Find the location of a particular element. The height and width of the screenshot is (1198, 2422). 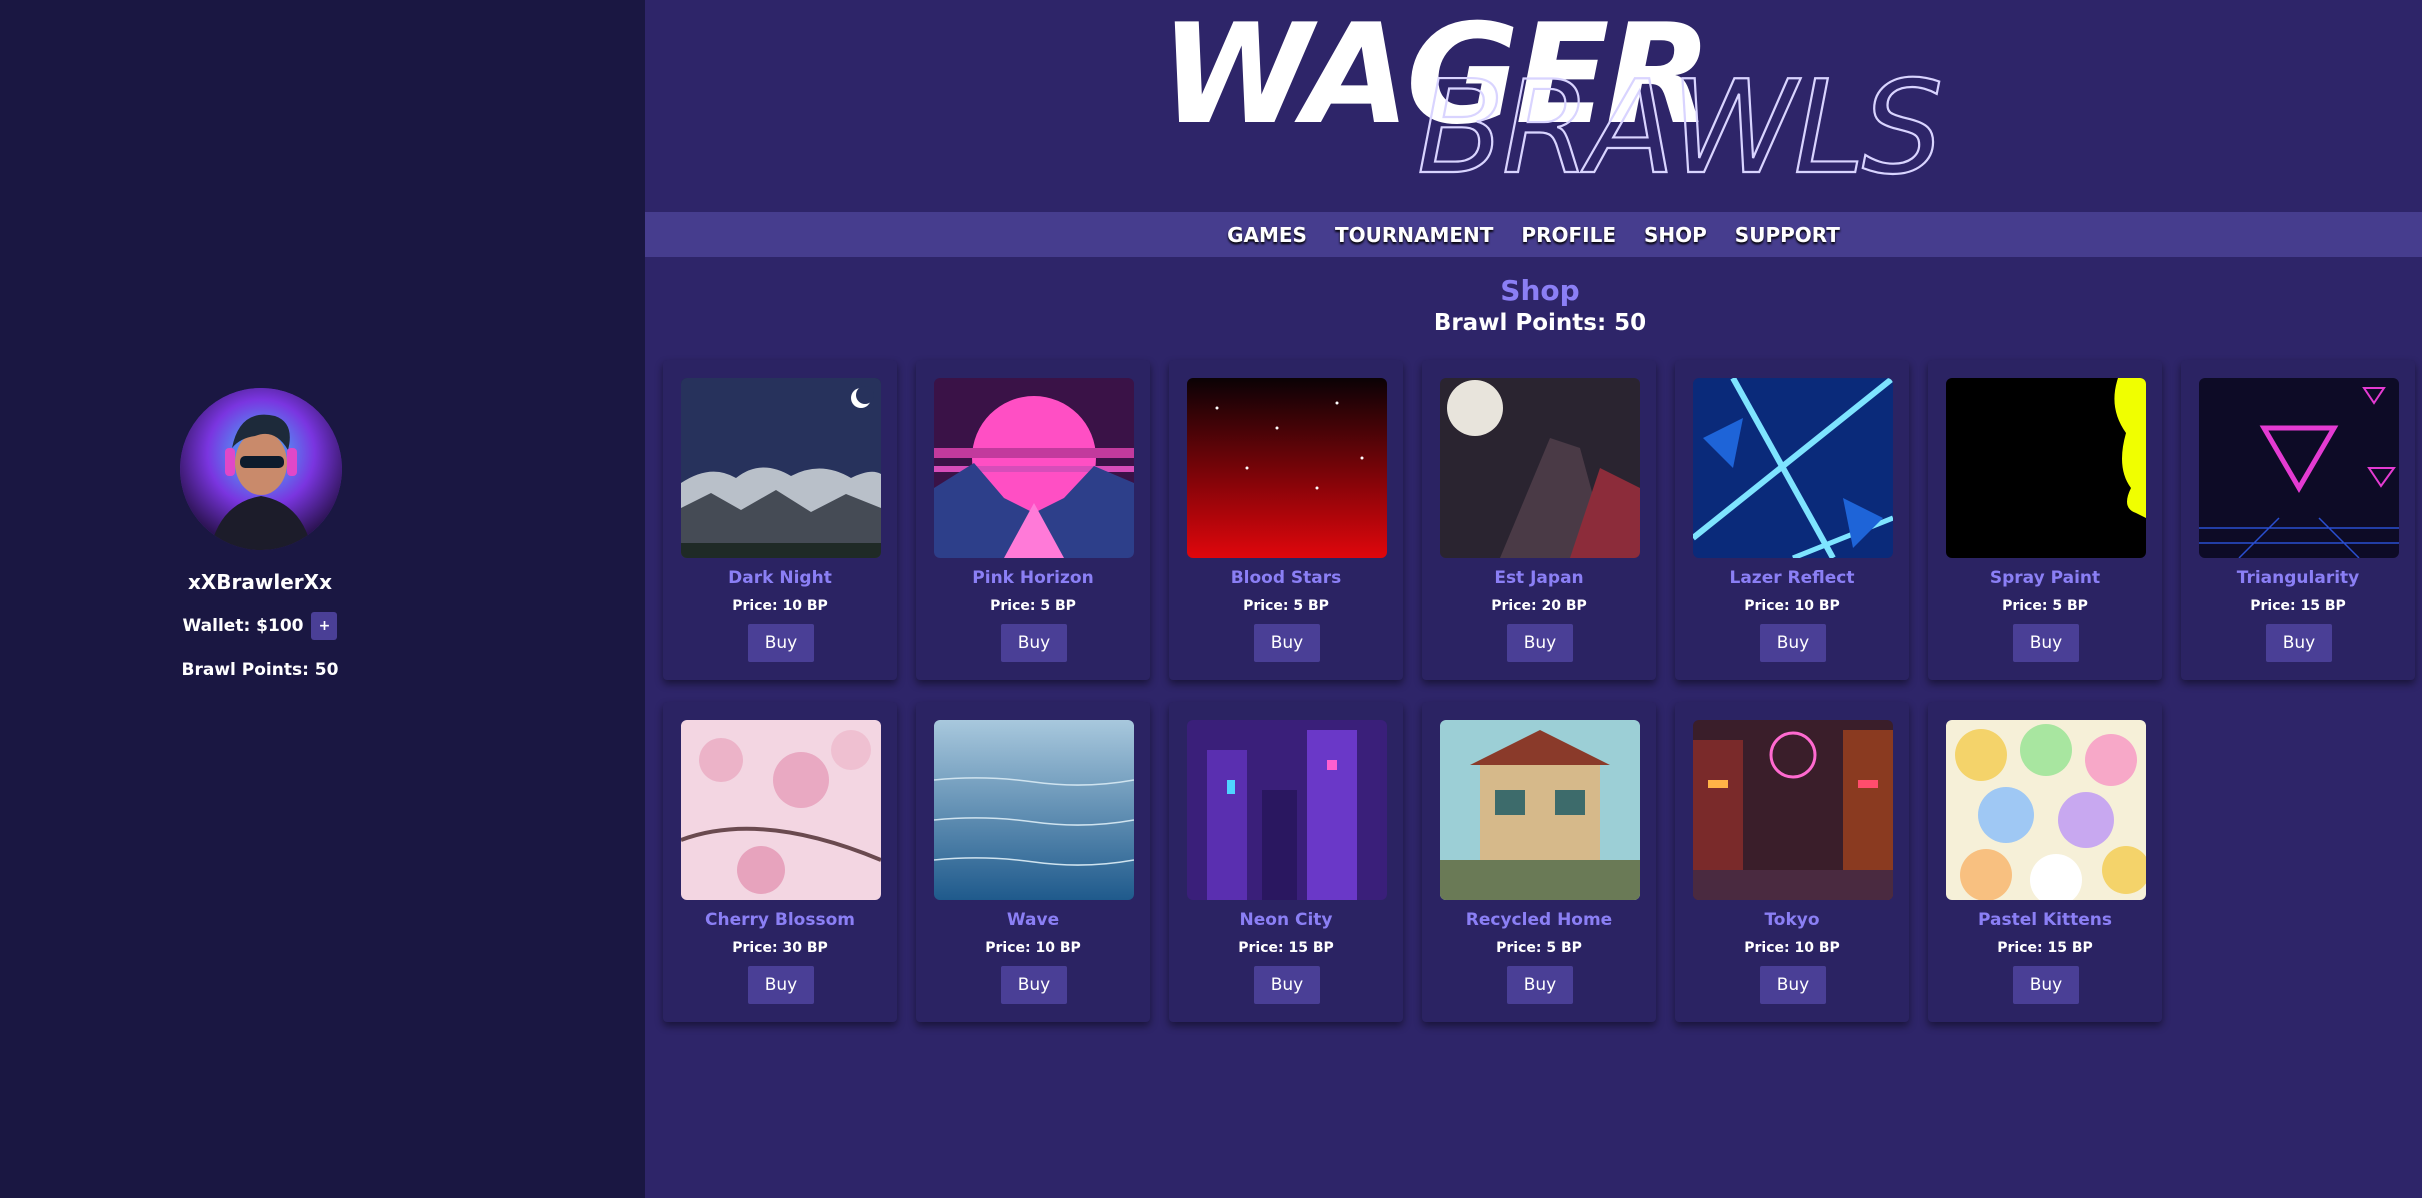

item-name: Spray Paint is located at coordinates (2045, 578).